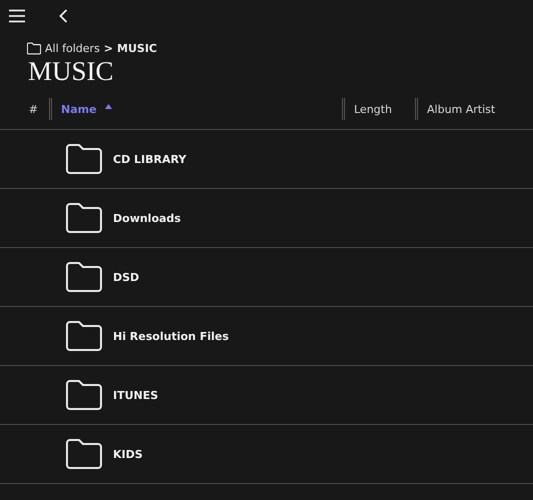 This screenshot has width=533, height=500. What do you see at coordinates (63, 16) in the screenshot?
I see `back-icon` at bounding box center [63, 16].